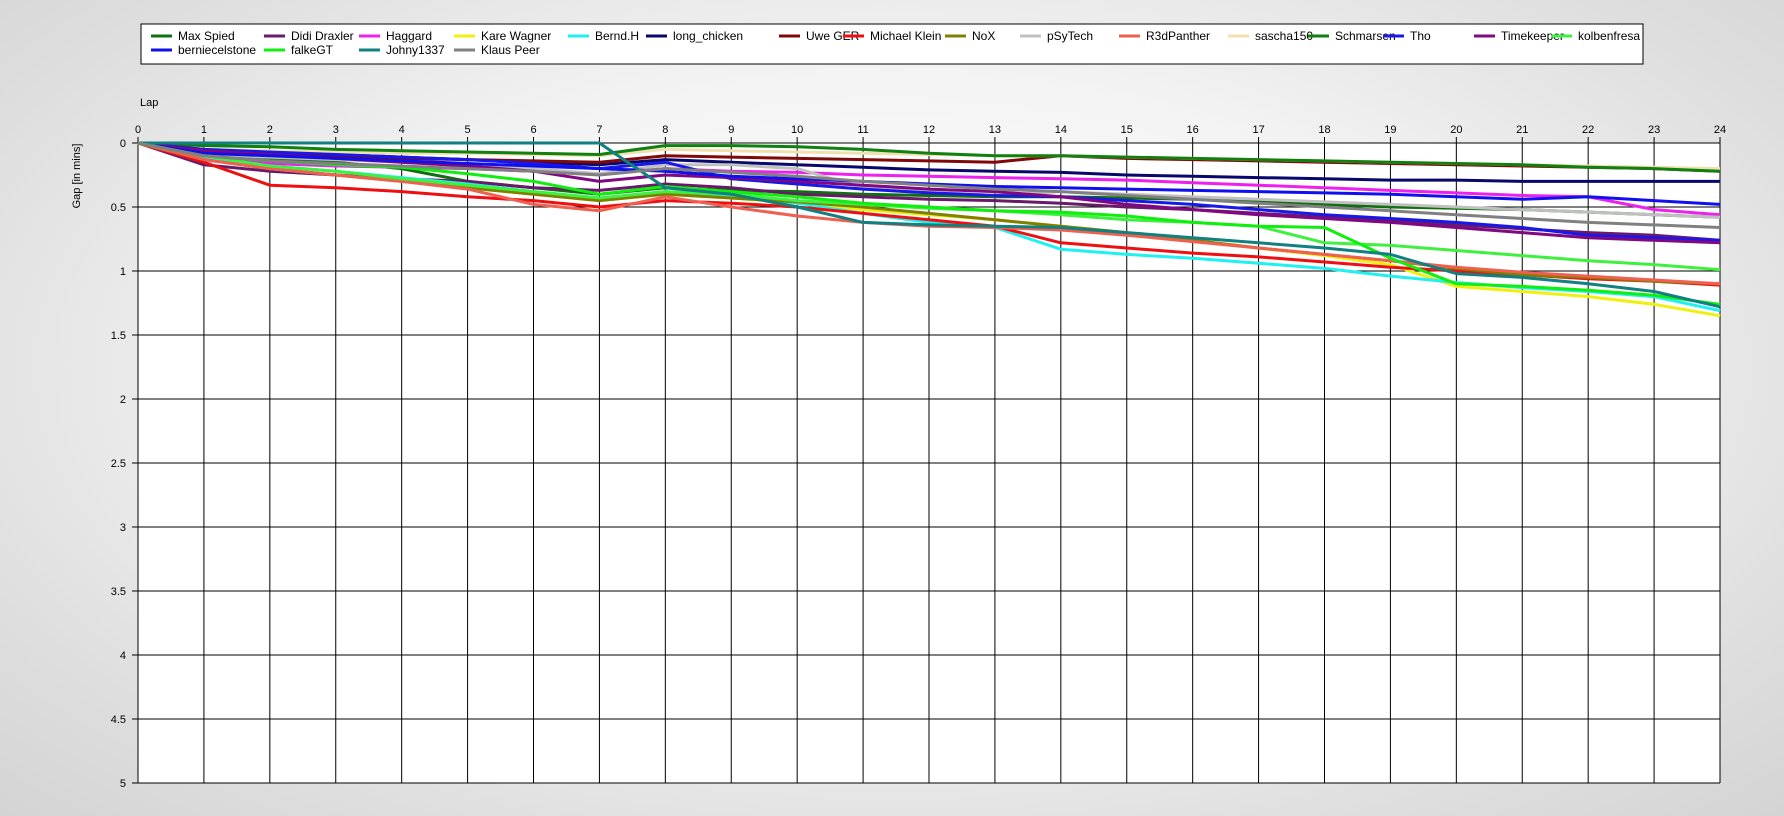 The height and width of the screenshot is (816, 1784). Describe the element at coordinates (312, 50) in the screenshot. I see `legend-label: falkeGT` at that location.